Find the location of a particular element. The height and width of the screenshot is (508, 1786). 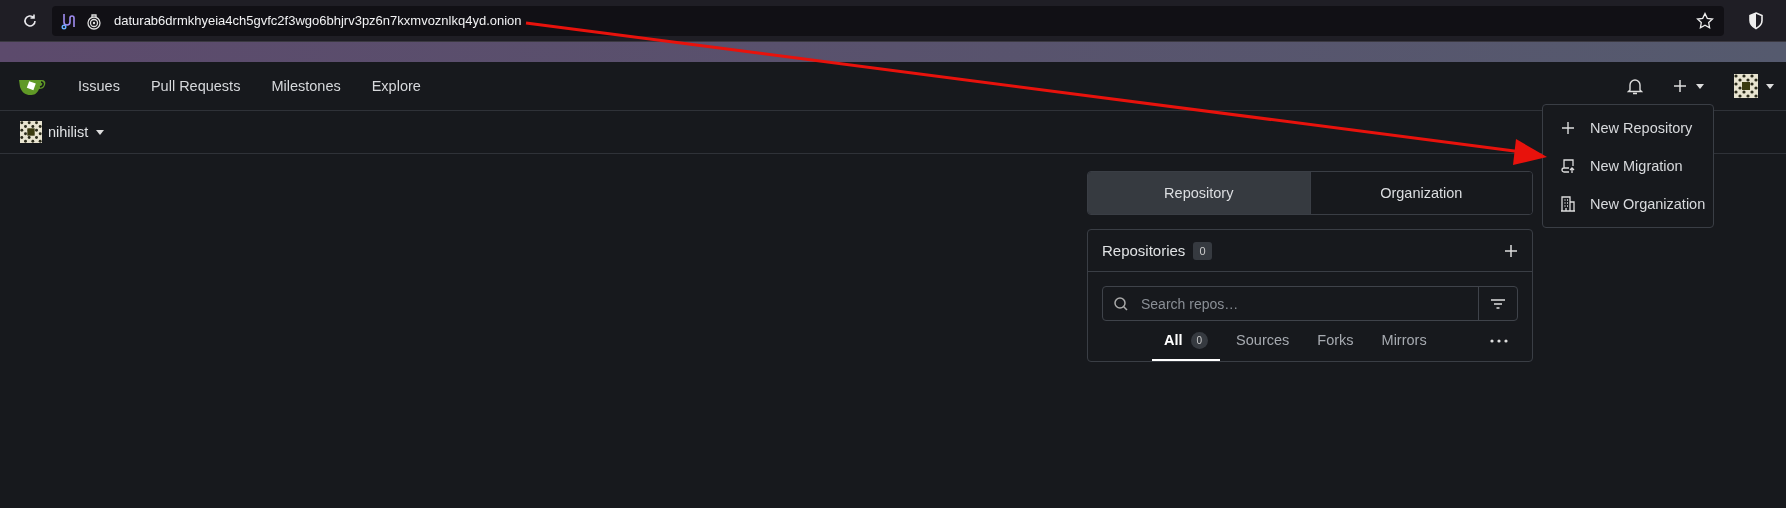

address-bar: daturab6drmkhyeia4ch5gvfc2f3wgo6bhjrv3pz6n7kxmvoznlkq4yd.onion is located at coordinates (888, 20).